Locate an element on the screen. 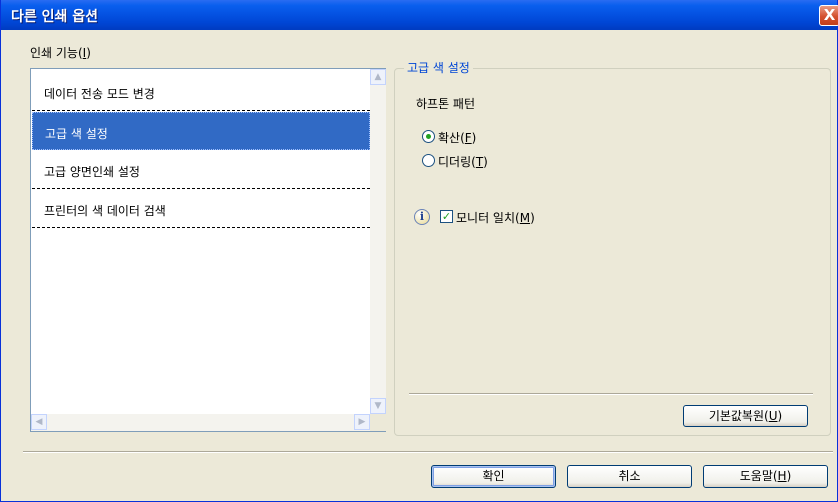 The image size is (838, 502). vertical-scrollbar: ▲ ▼ is located at coordinates (378, 241).